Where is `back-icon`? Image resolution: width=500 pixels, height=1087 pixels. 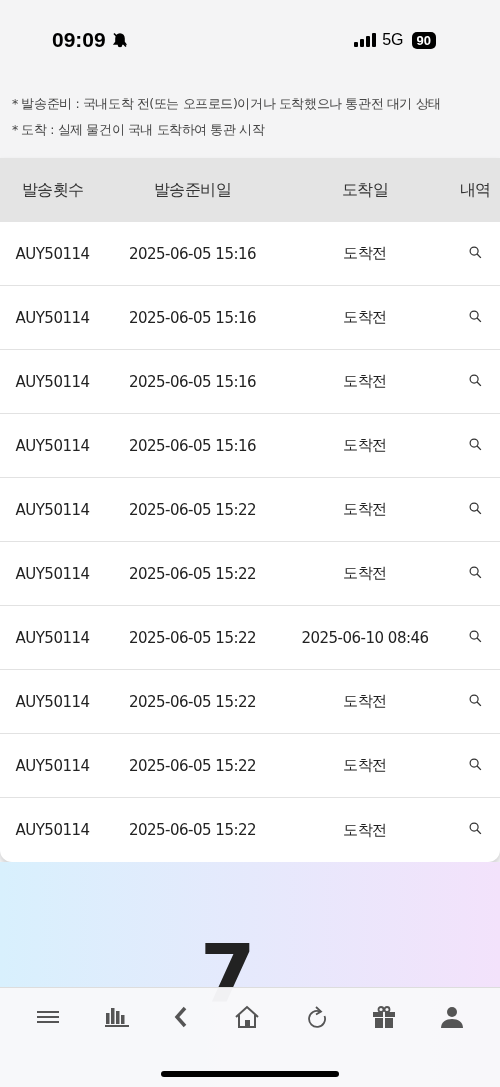
back-icon is located at coordinates (181, 1017).